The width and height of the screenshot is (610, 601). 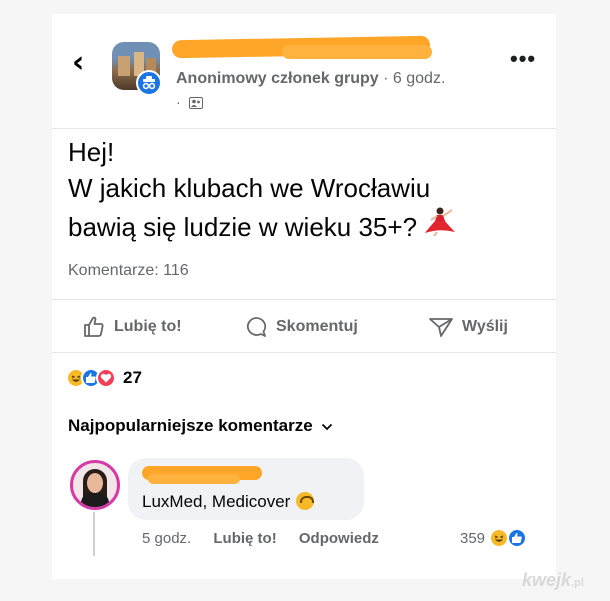 I want to click on commenter-avatar, so click(x=95, y=485).